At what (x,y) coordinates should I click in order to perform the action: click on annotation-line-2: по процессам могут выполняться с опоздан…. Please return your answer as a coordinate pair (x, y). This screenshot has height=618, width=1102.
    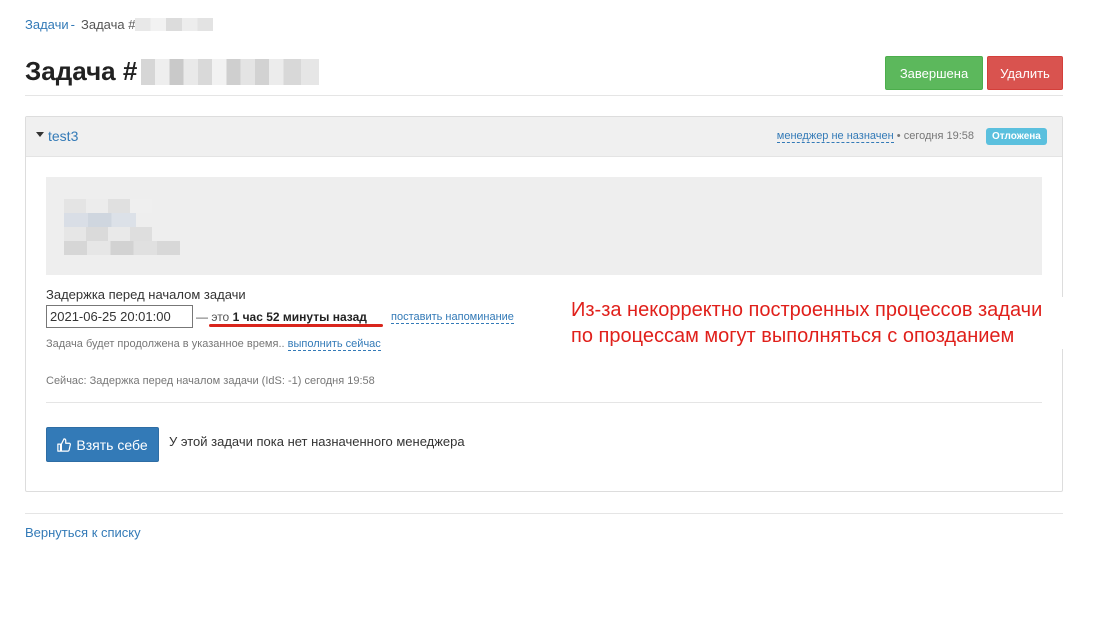
    Looking at the image, I should click on (793, 336).